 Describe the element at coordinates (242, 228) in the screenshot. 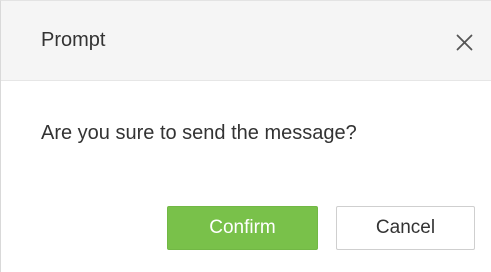

I see `confirm-button: Confirm` at that location.